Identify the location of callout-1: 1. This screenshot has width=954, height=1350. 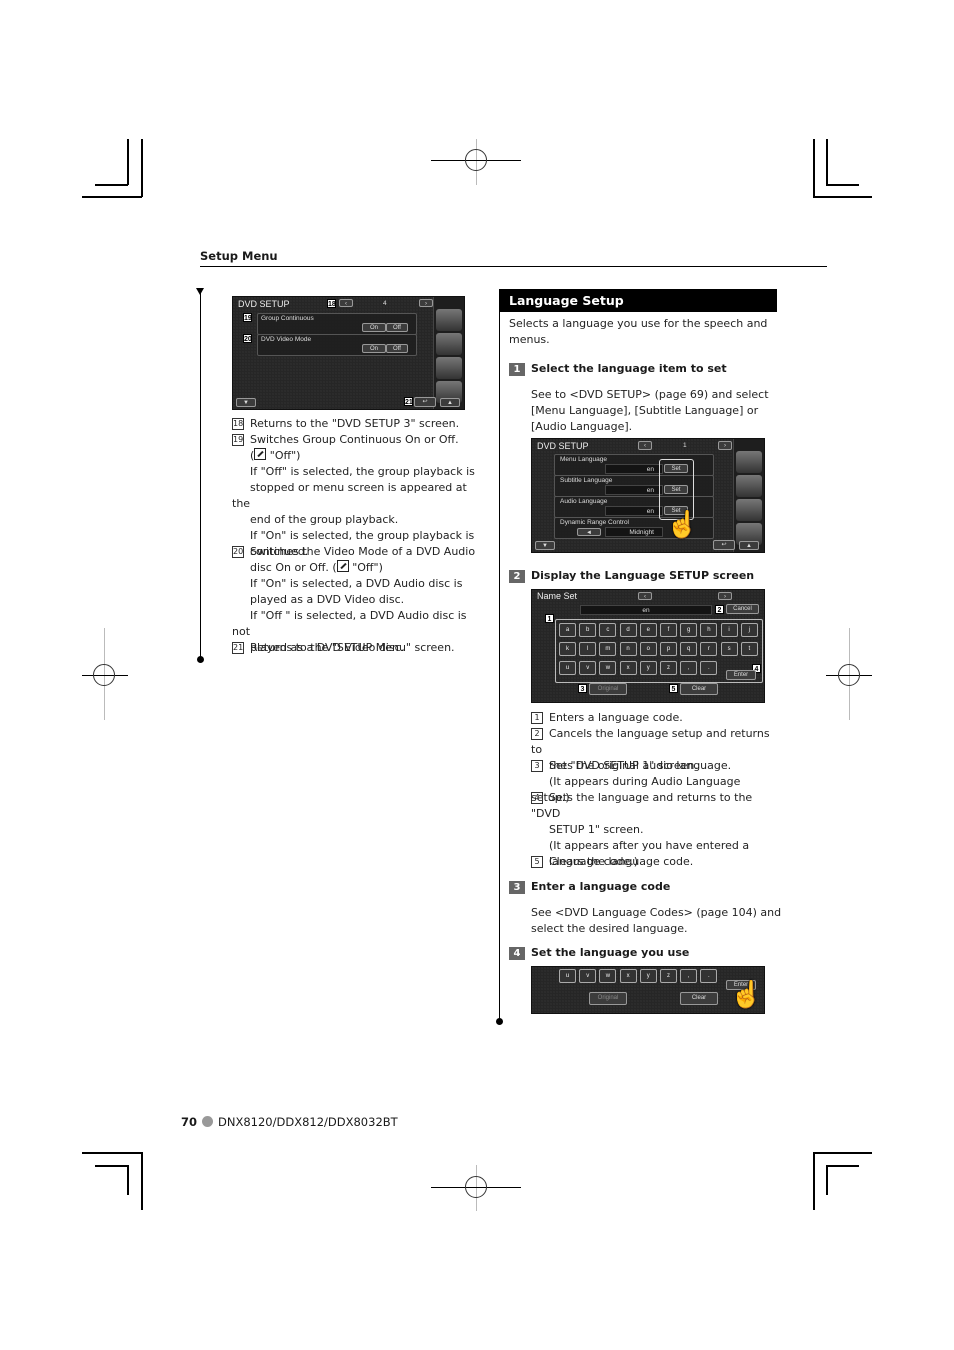
(549, 618).